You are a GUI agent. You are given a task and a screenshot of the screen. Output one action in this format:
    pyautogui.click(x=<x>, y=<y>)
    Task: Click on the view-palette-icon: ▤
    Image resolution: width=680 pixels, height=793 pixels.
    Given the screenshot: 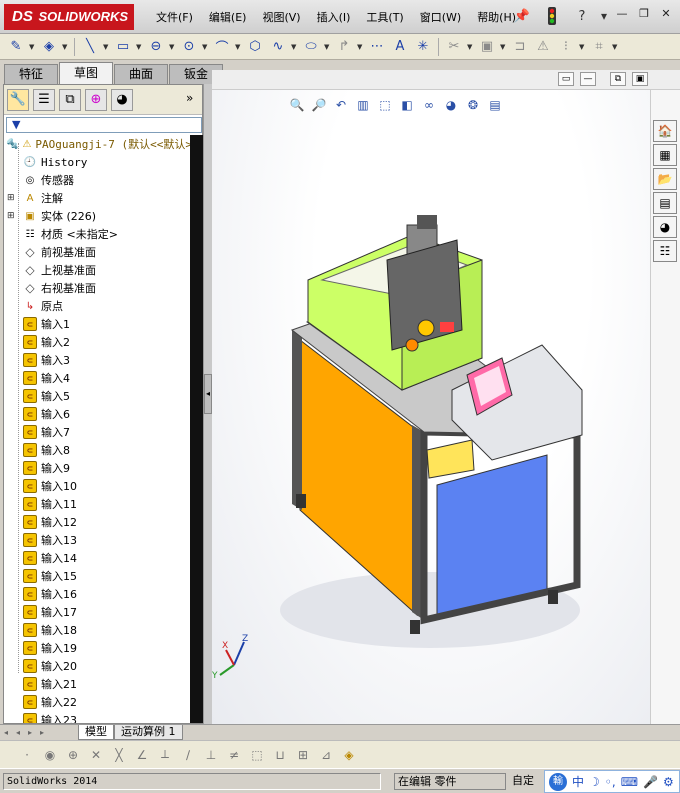 What is the action you would take?
    pyautogui.click(x=665, y=203)
    